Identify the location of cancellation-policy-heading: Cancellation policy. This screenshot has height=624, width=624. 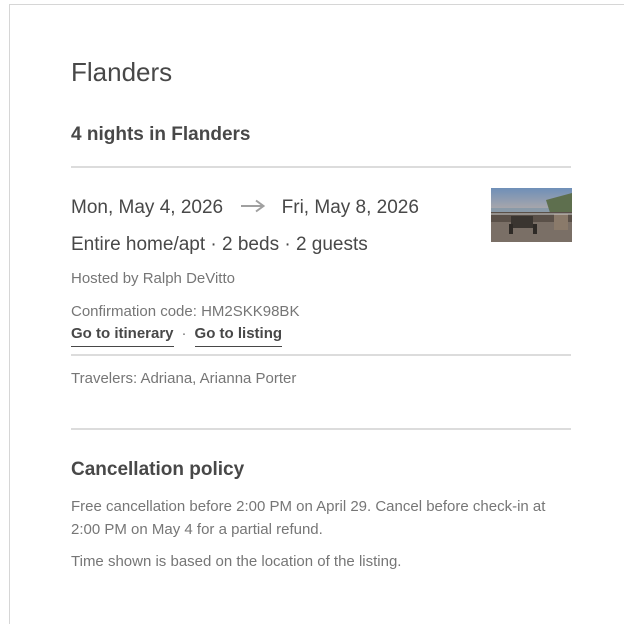
(158, 469).